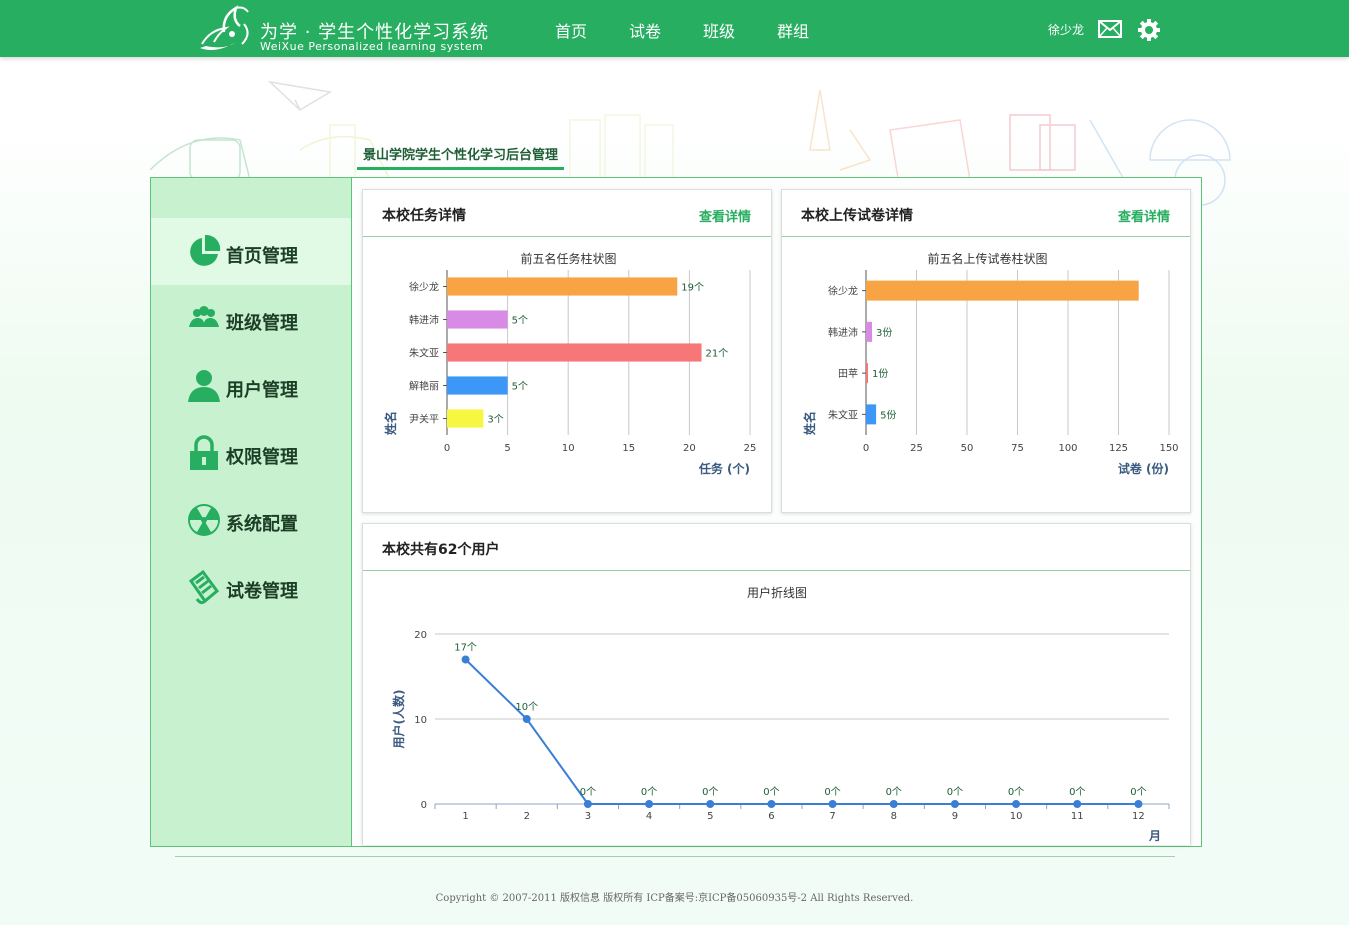 Image resolution: width=1349 pixels, height=925 pixels. What do you see at coordinates (884, 333) in the screenshot?
I see `data-label: 3份` at bounding box center [884, 333].